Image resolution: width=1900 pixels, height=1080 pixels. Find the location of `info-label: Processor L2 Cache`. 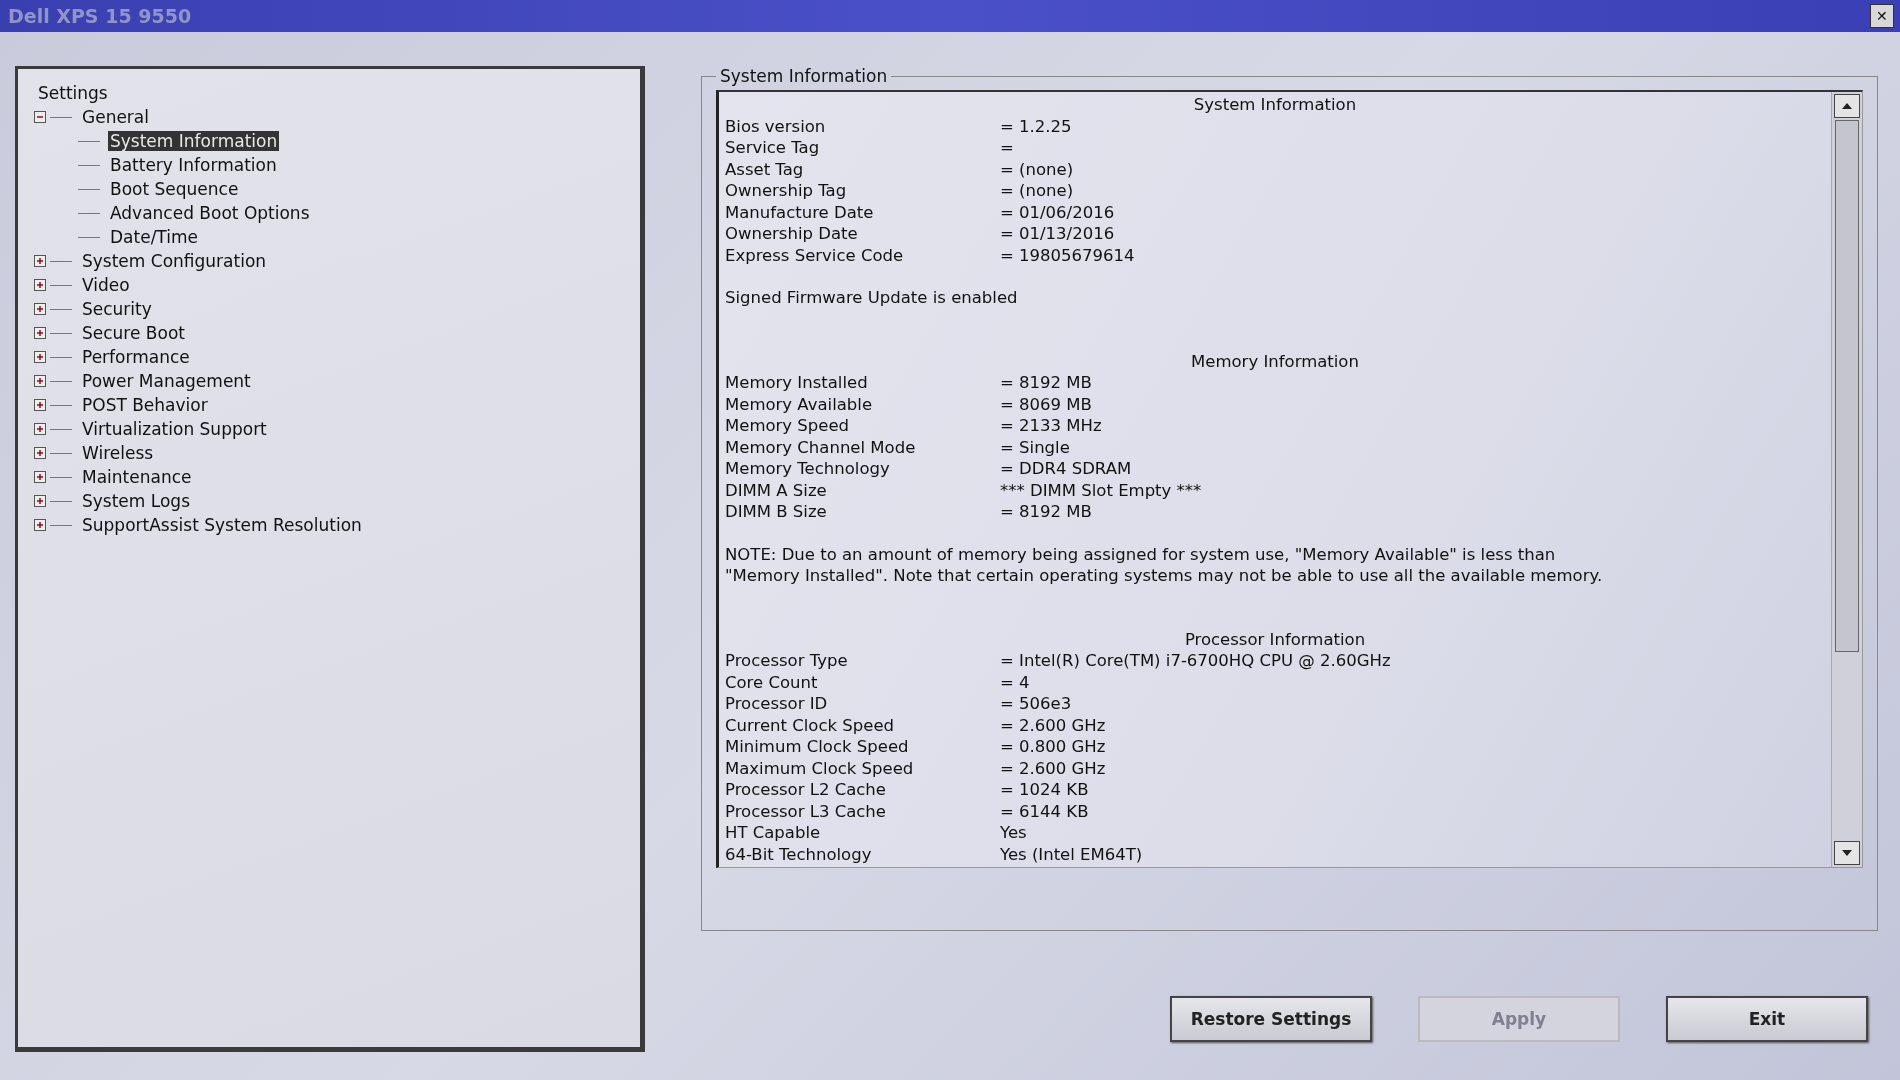

info-label: Processor L2 Cache is located at coordinates (806, 790).